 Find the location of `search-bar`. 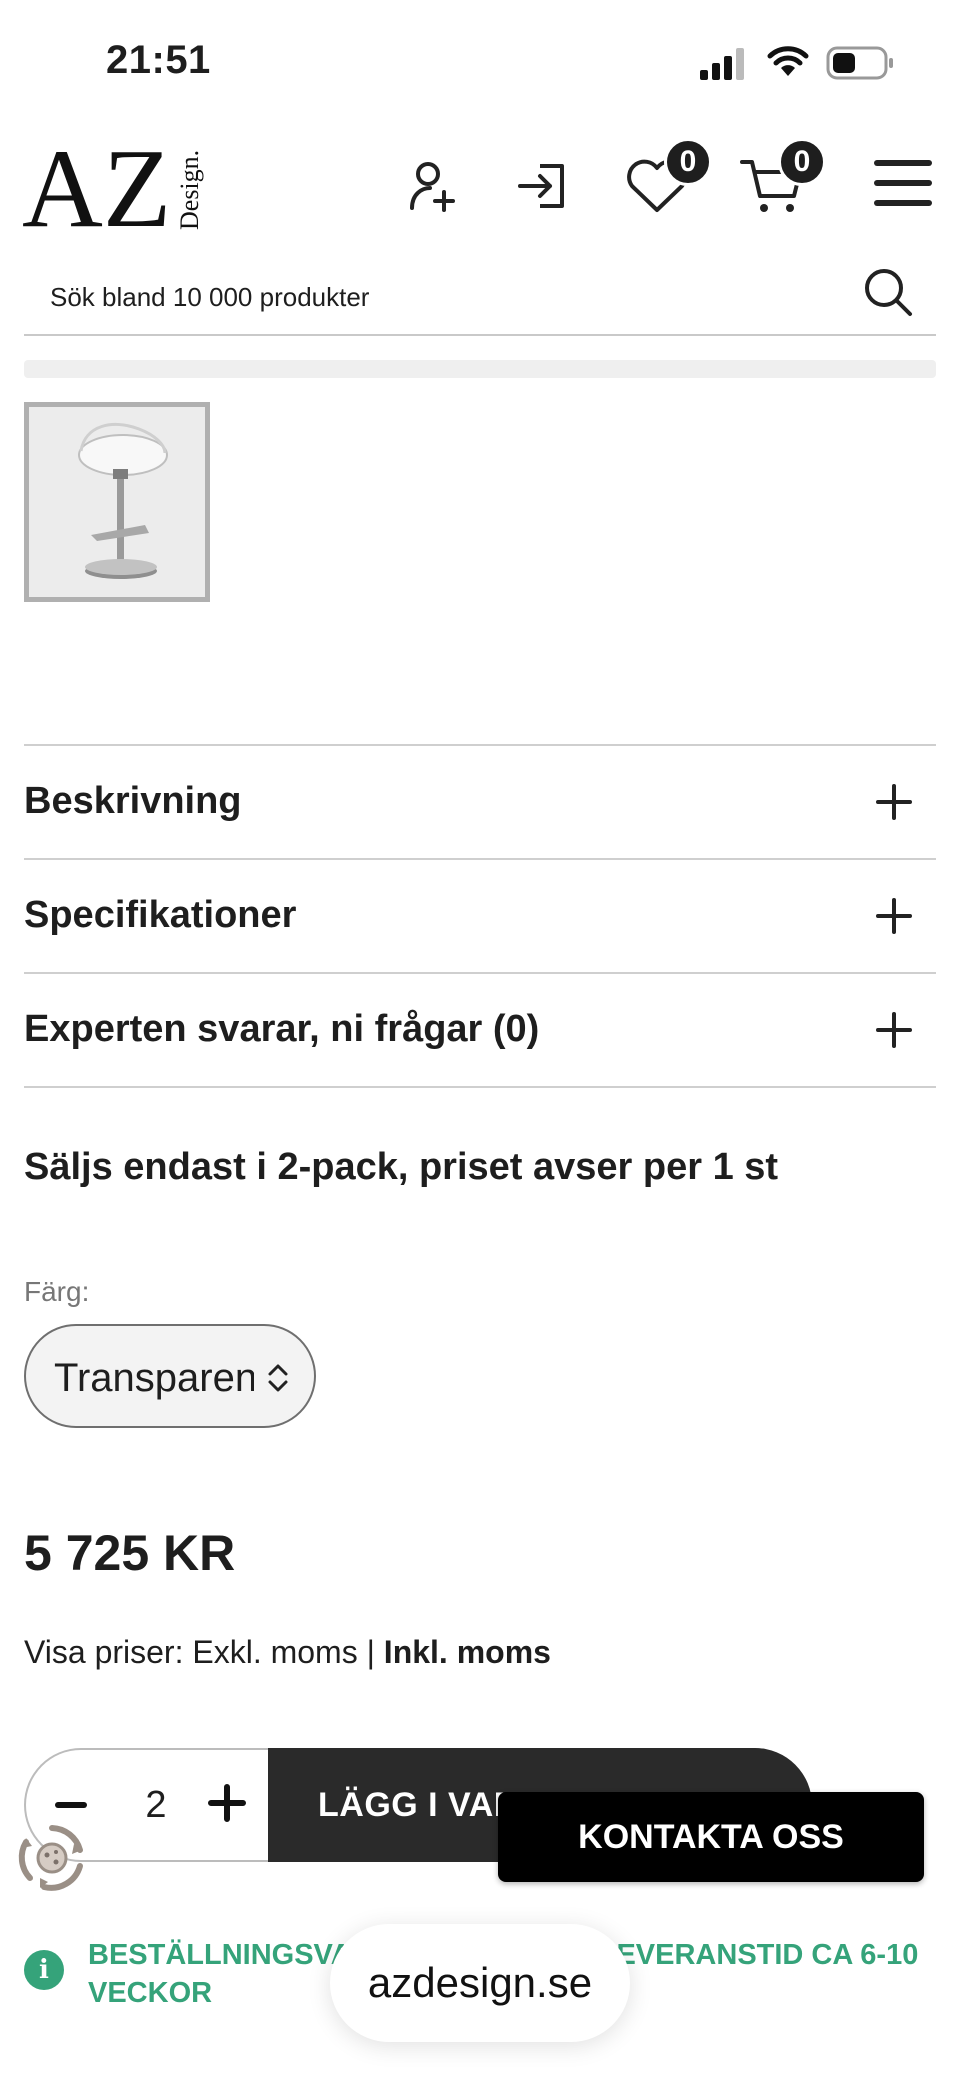

search-bar is located at coordinates (480, 296).